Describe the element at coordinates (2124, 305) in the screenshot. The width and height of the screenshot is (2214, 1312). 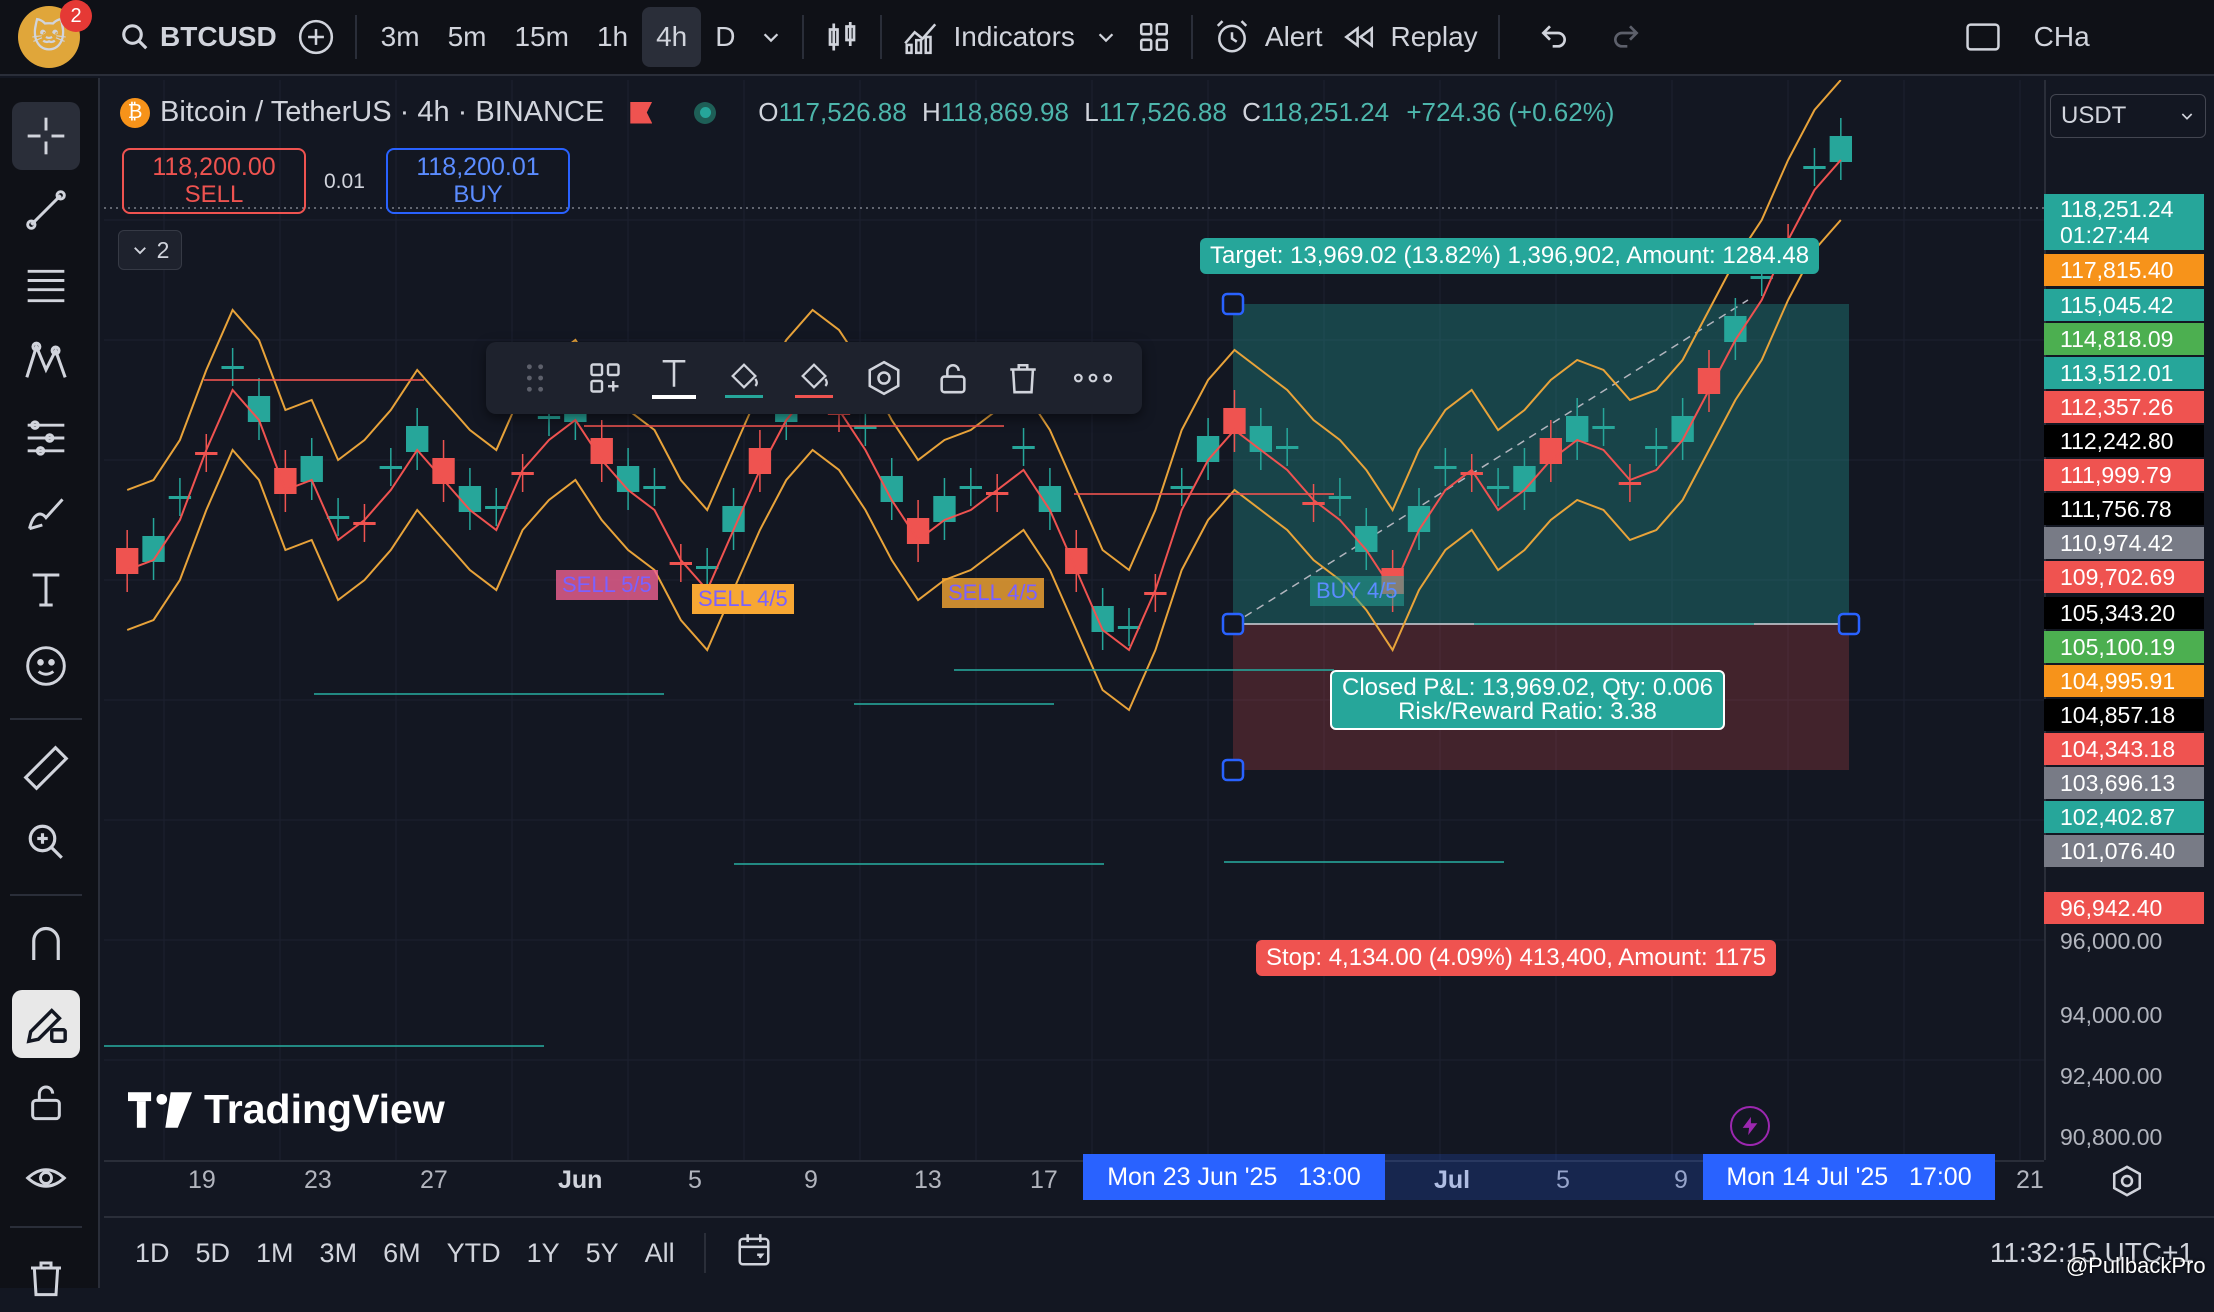
I see `price-axis-label: 115,045.42` at that location.